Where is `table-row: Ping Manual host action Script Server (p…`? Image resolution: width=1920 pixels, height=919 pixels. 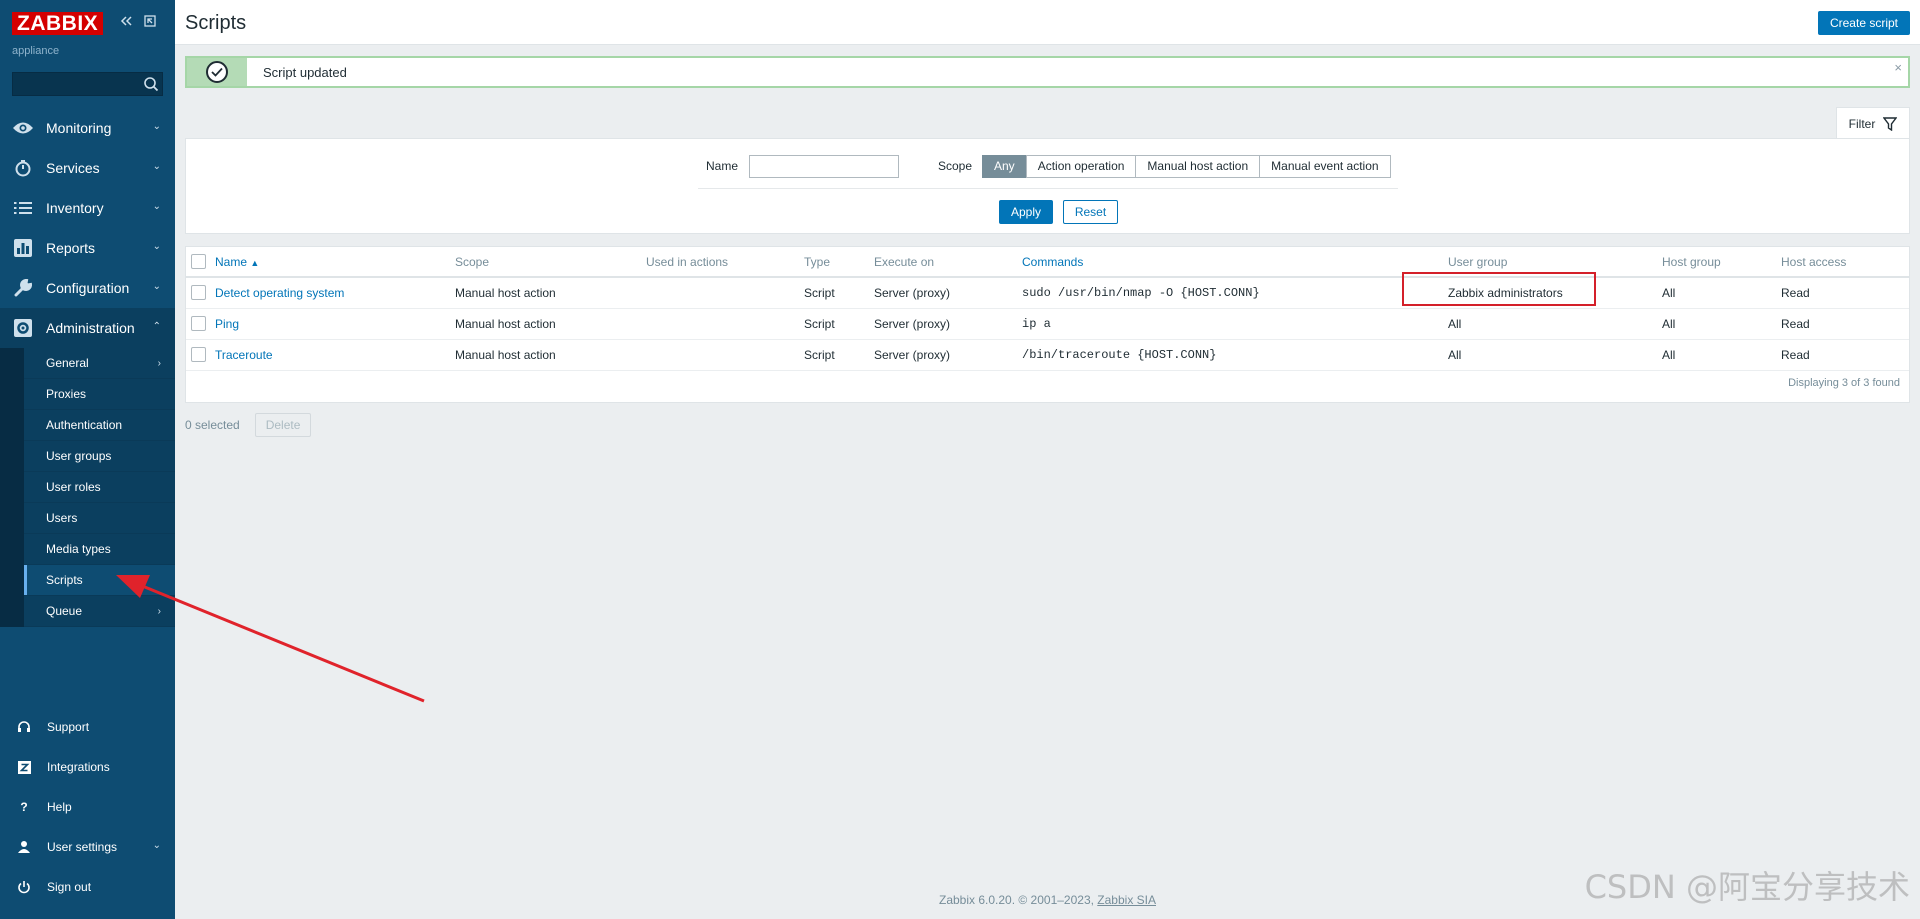 table-row: Ping Manual host action Script Server (p… is located at coordinates (1047, 324).